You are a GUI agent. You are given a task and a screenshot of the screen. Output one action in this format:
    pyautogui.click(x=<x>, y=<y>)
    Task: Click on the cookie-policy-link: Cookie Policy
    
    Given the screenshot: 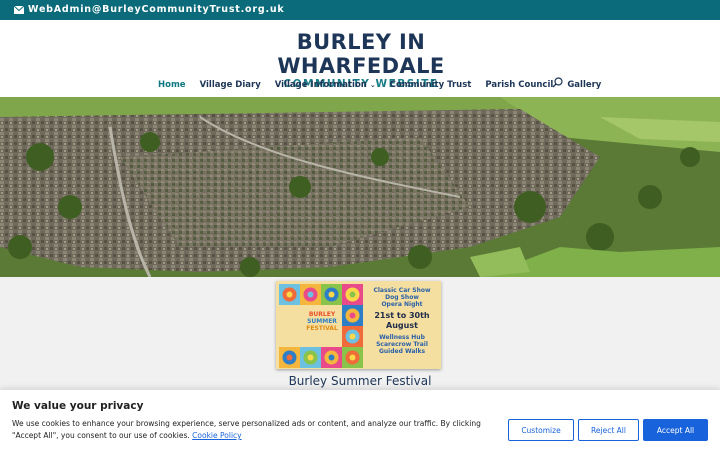 What is the action you would take?
    pyautogui.click(x=216, y=435)
    